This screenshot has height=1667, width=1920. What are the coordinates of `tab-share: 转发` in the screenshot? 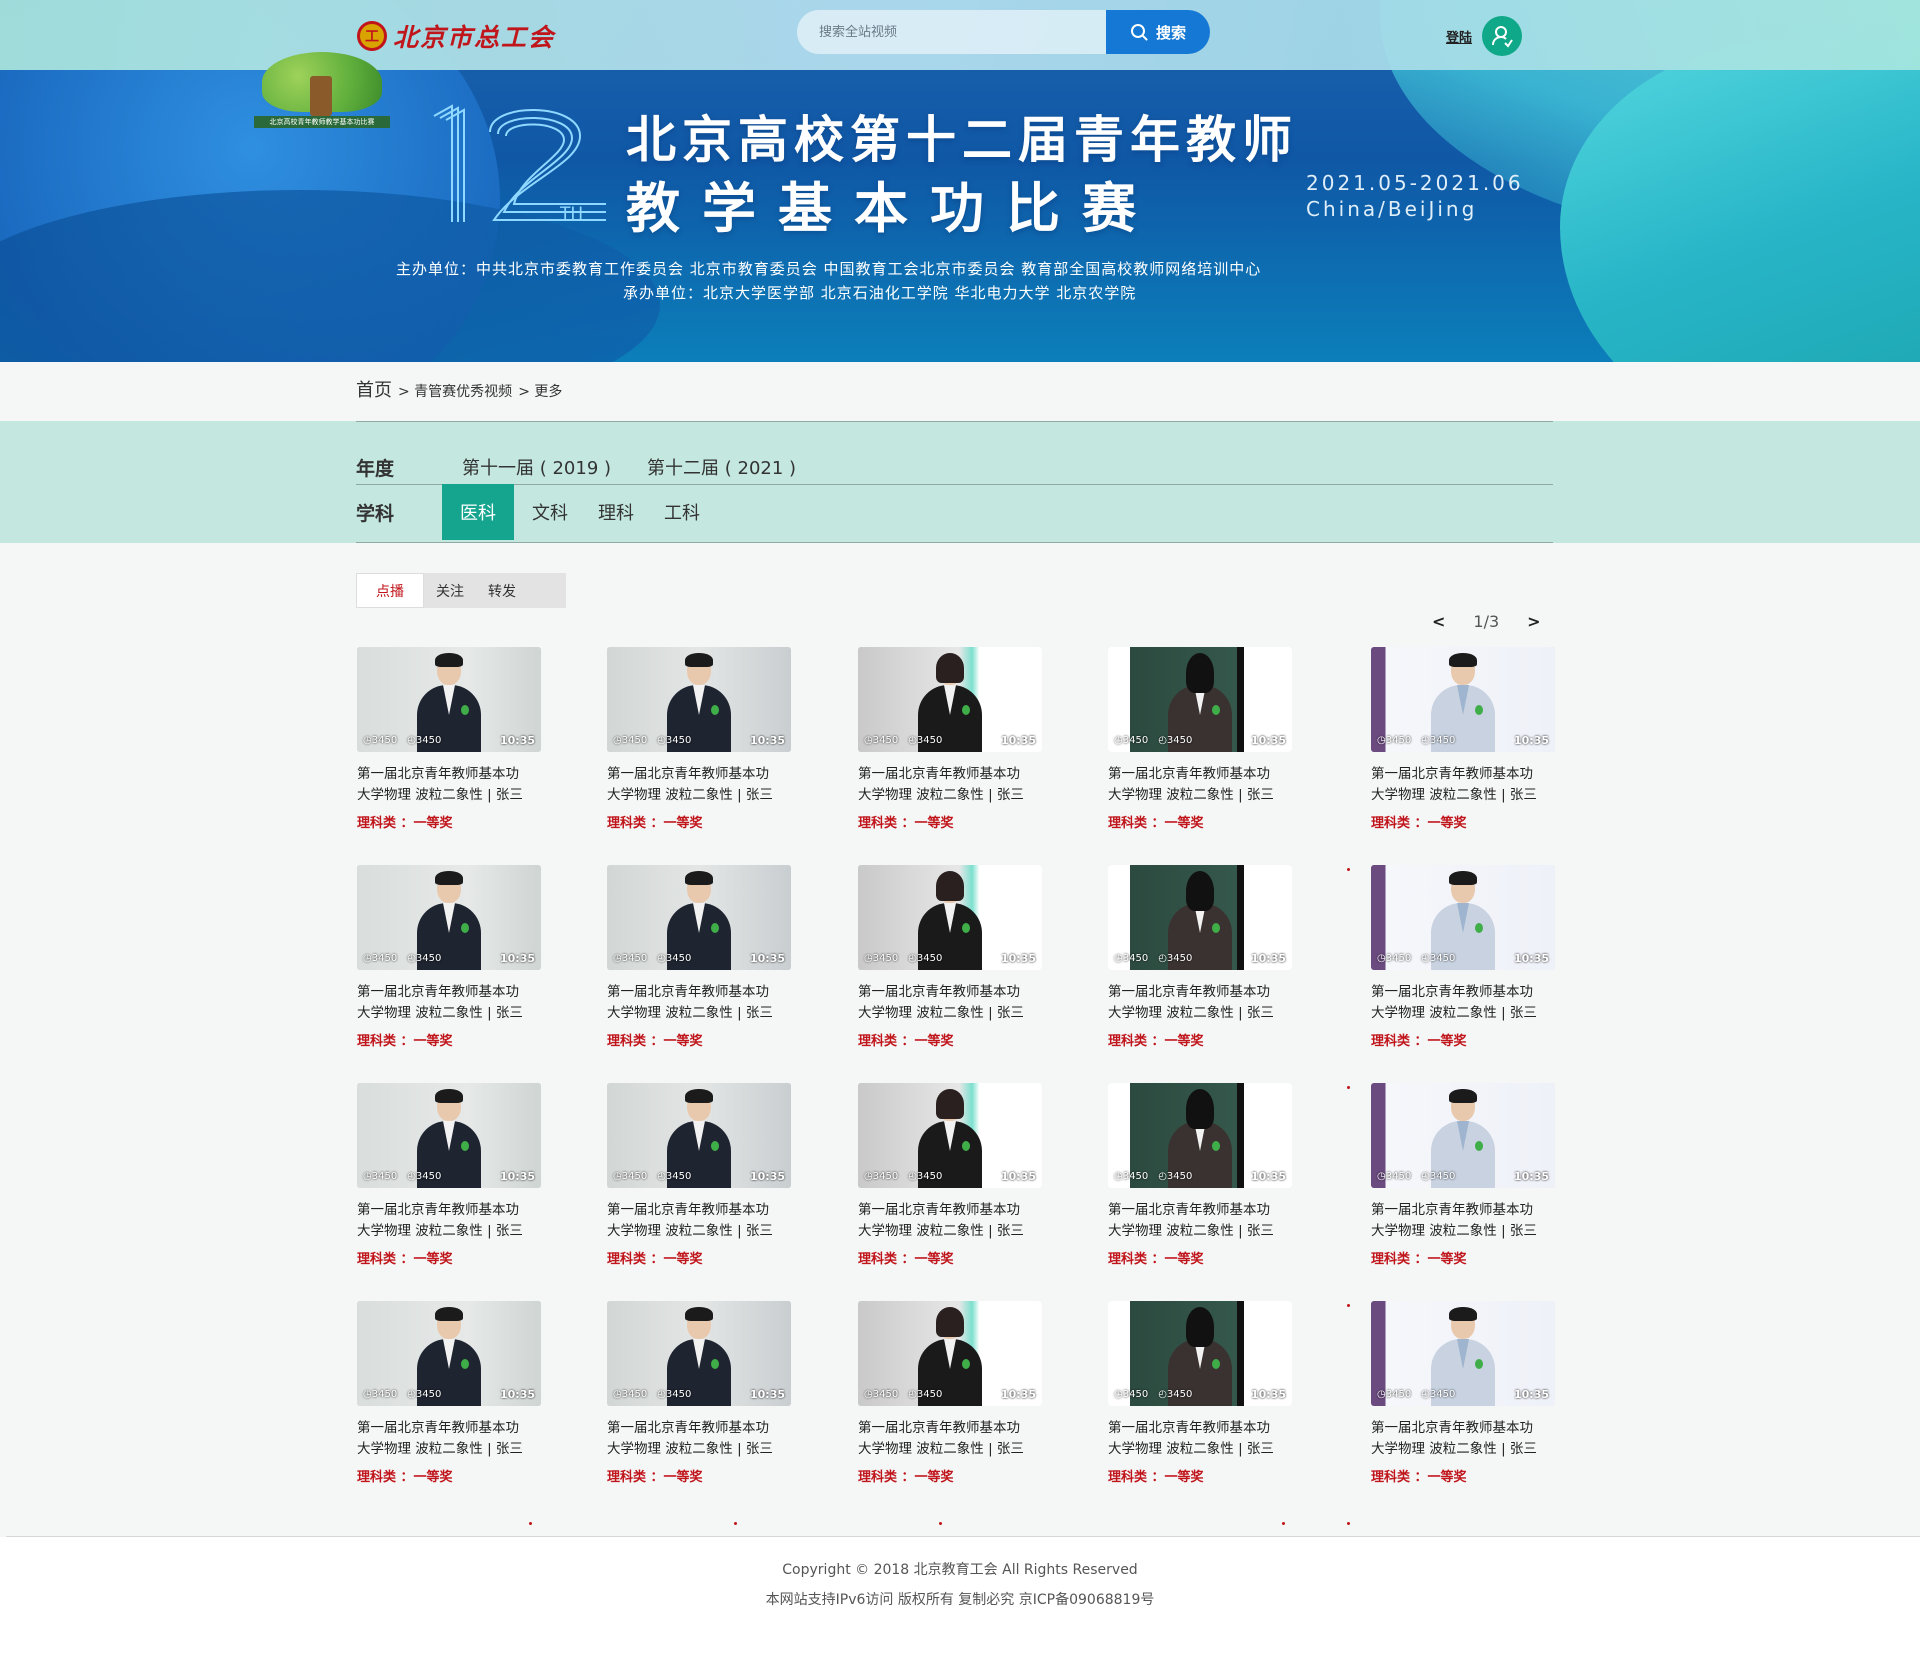 It's located at (502, 590).